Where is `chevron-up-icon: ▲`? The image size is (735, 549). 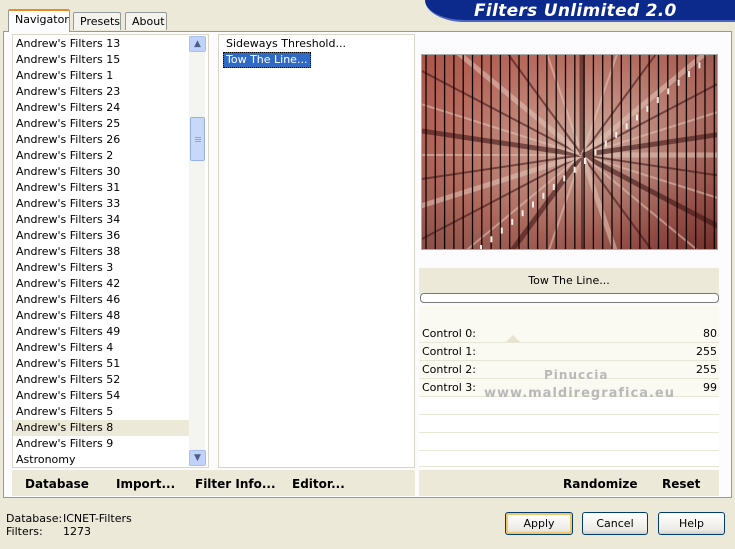
chevron-up-icon: ▲ is located at coordinates (197, 44).